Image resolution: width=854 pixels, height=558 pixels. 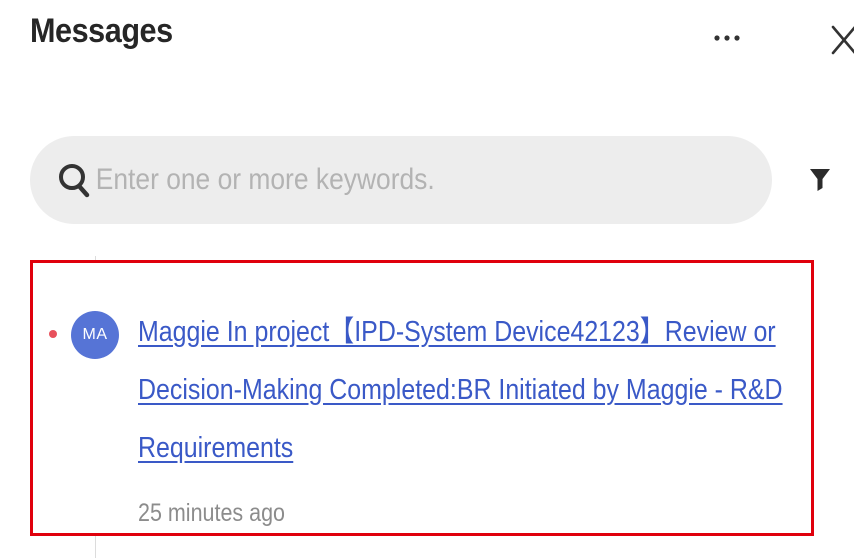 I want to click on close-button, so click(x=838, y=40).